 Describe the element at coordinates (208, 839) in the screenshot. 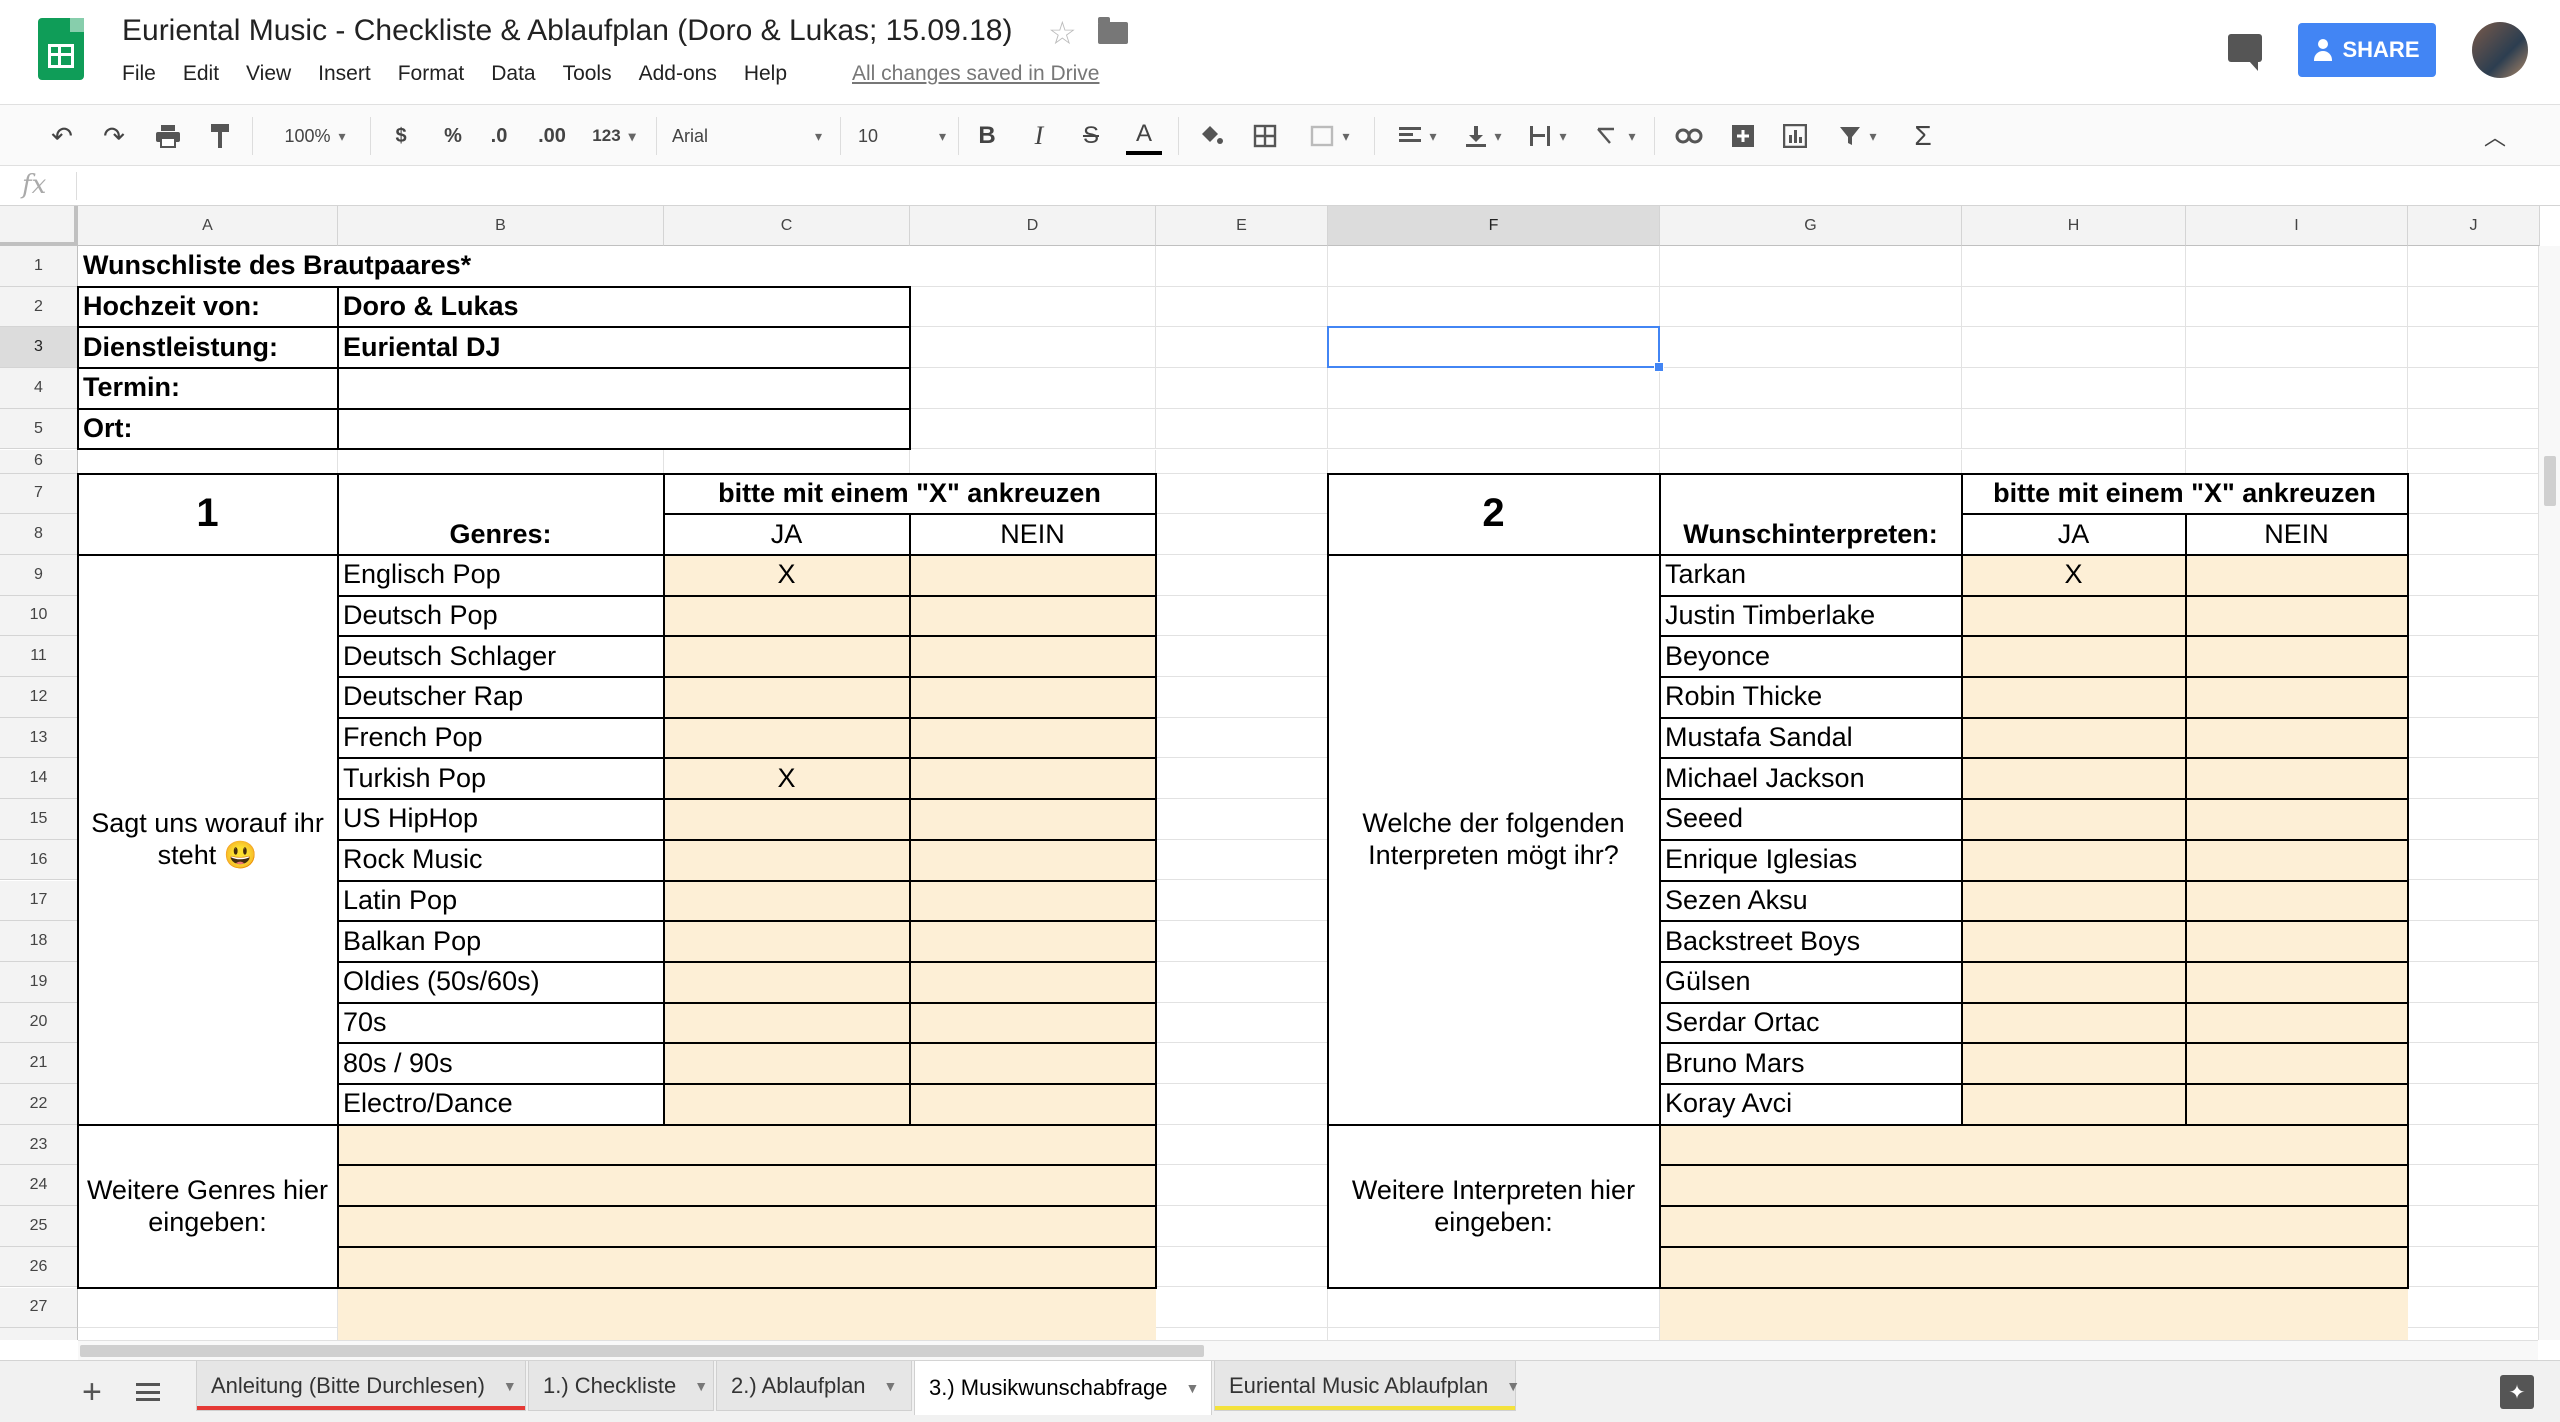

I see `section1-side-label: Sagt uns worauf ihr steht 😃` at that location.